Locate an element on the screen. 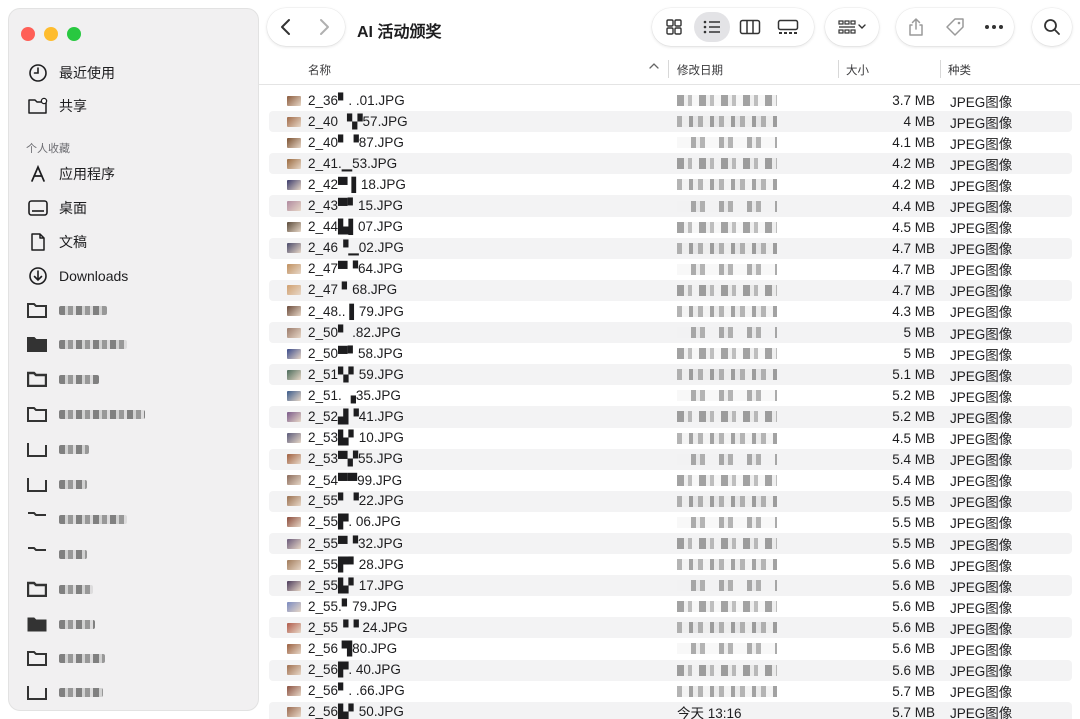  navigation-group is located at coordinates (306, 27).